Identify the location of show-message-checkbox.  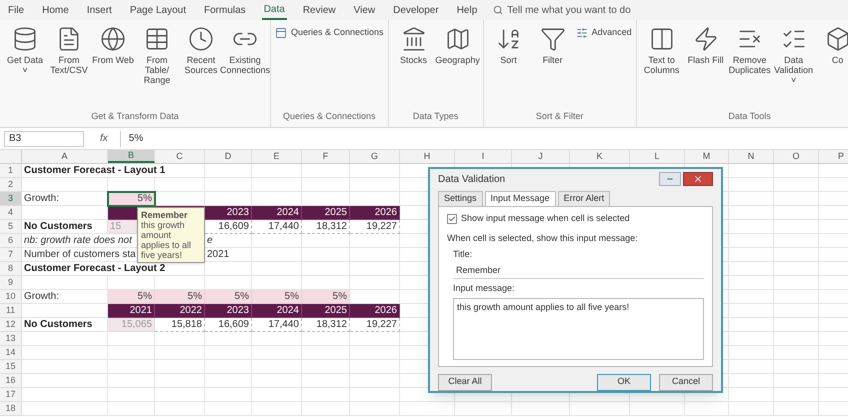
(452, 219).